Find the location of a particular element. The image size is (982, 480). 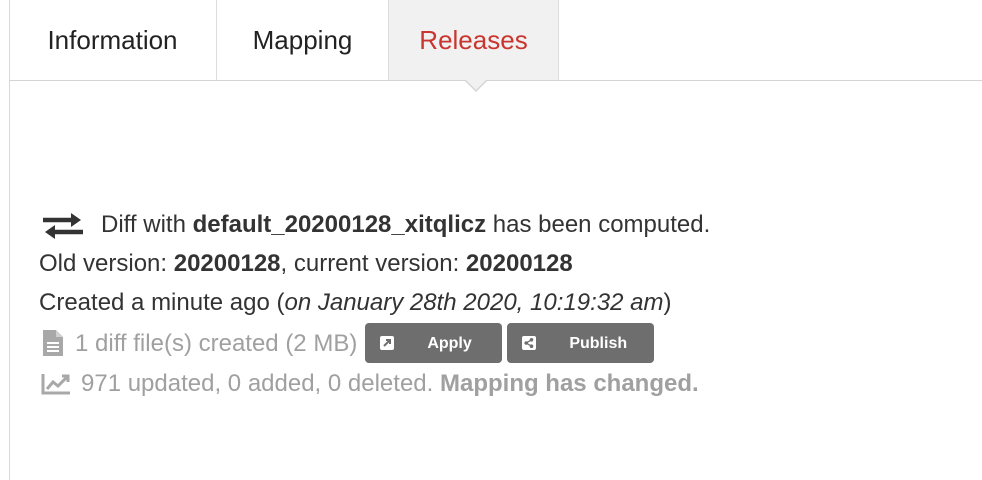

created-relative: Created a minute ago ( is located at coordinates (162, 302).